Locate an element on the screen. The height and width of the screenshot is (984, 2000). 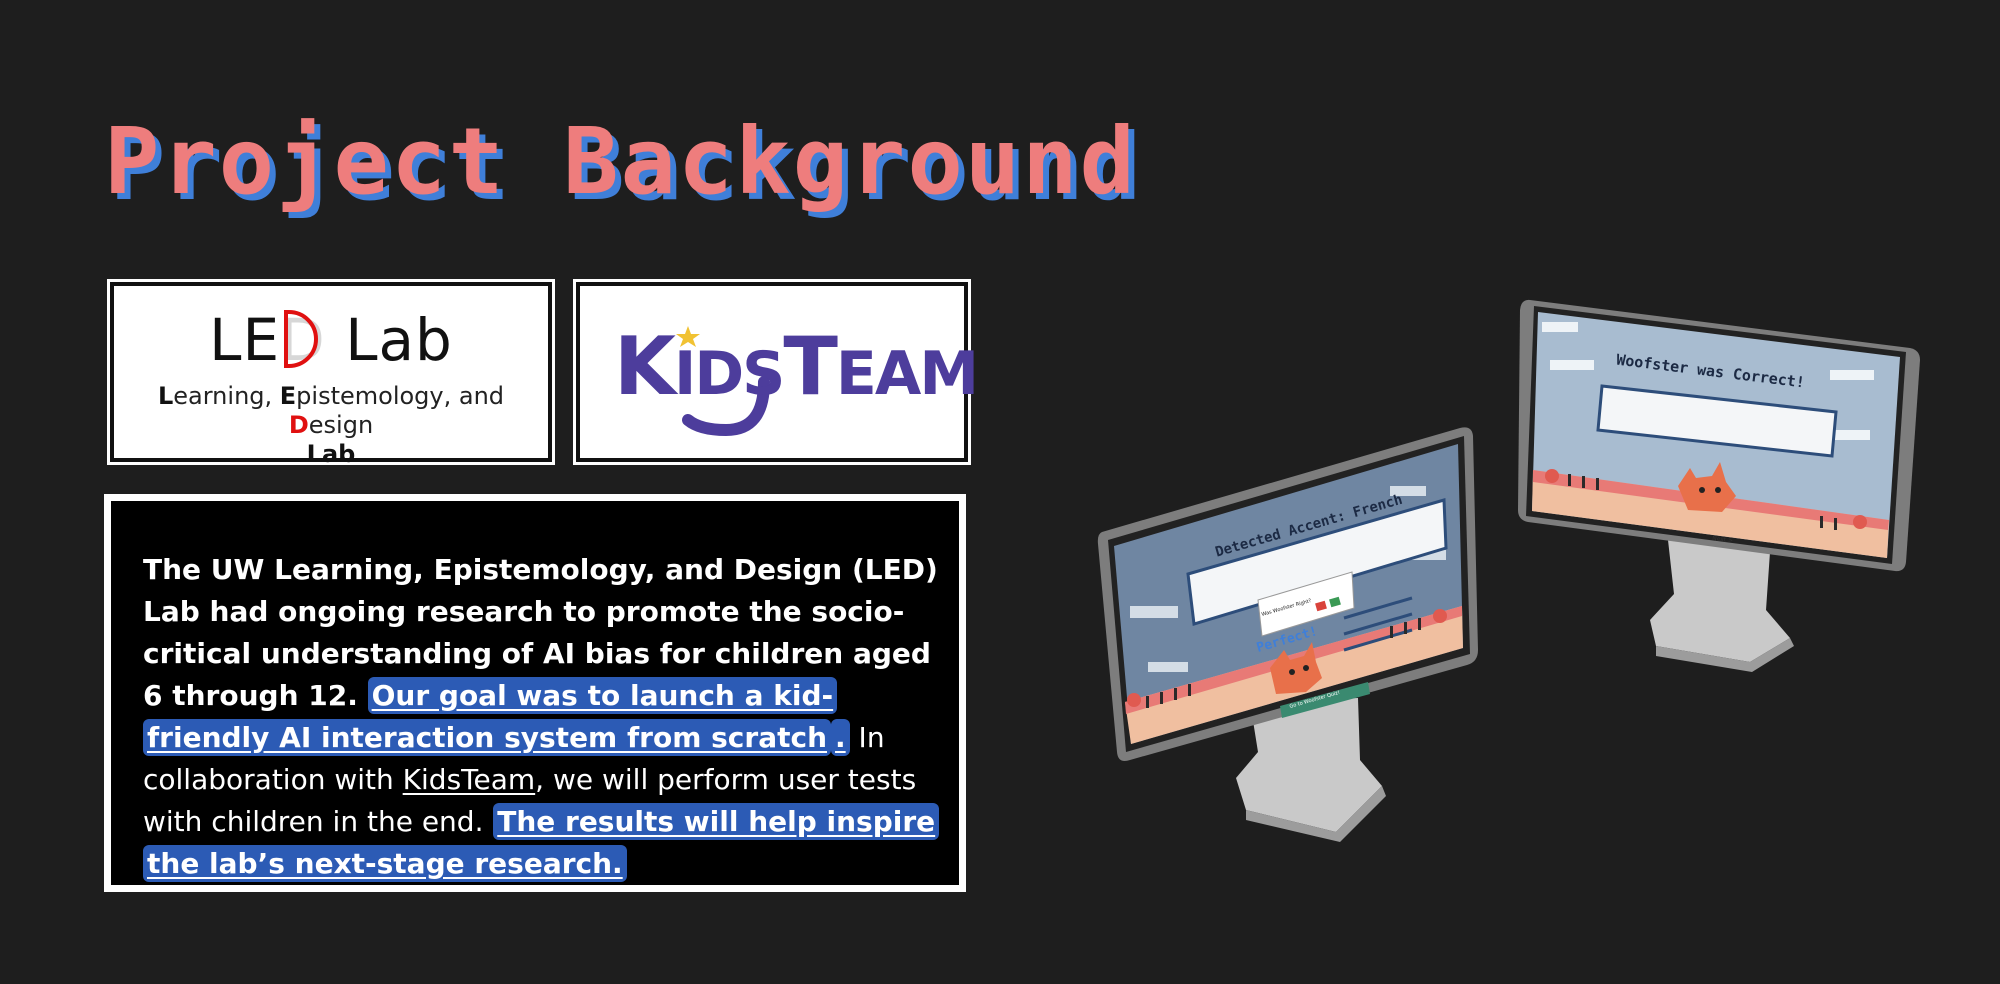
kidsteam-logo: KIDSTEAM is located at coordinates (796, 376).